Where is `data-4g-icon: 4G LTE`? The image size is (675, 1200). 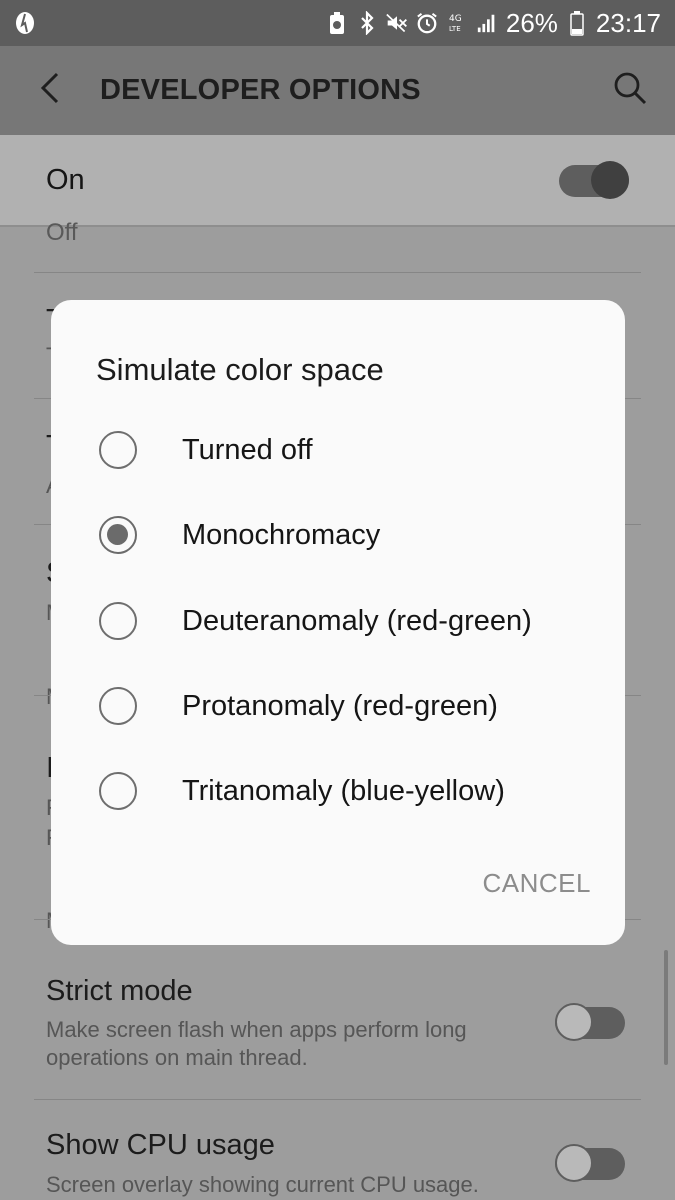
data-4g-icon: 4G LTE is located at coordinates (457, 23).